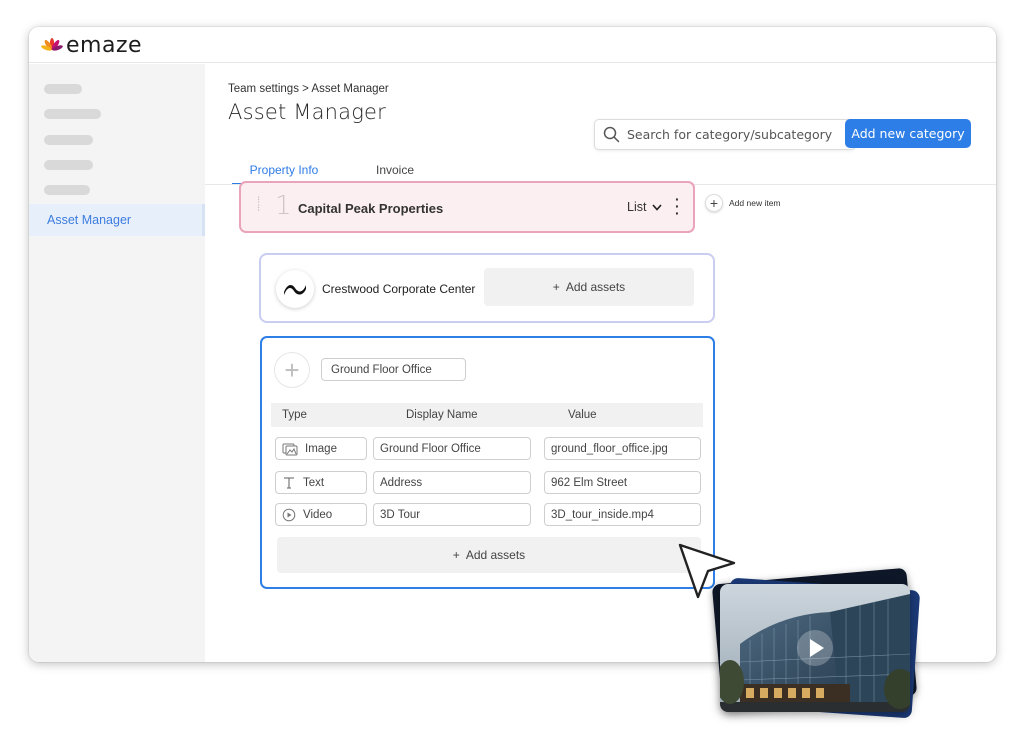 This screenshot has height=750, width=1024. I want to click on type-select: Video, so click(321, 514).